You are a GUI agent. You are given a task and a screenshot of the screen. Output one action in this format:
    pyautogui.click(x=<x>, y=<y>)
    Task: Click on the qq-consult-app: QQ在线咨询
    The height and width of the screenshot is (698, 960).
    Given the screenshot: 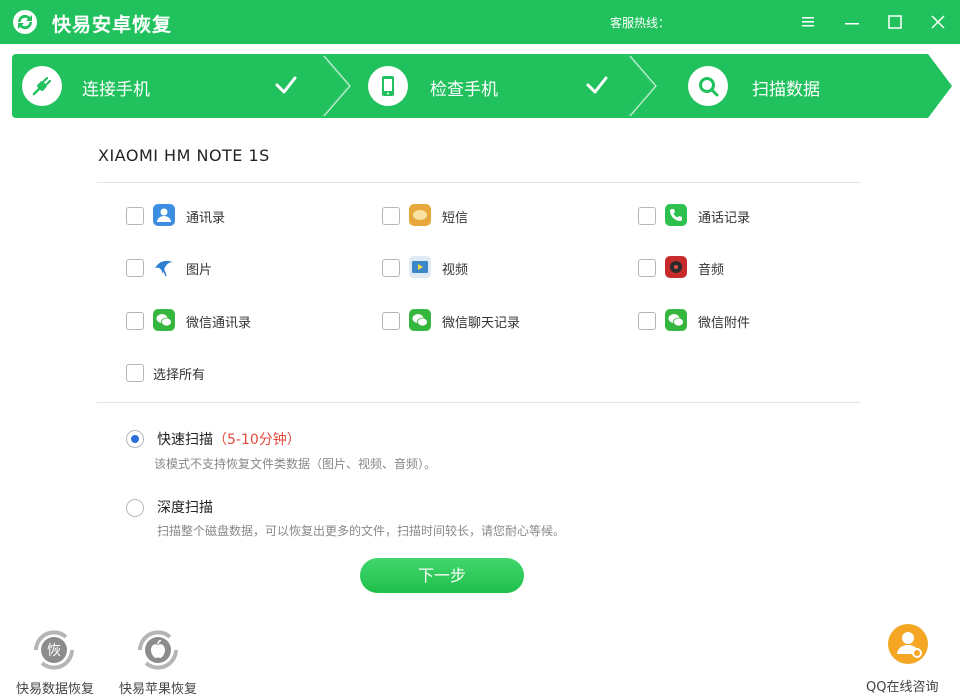 What is the action you would take?
    pyautogui.click(x=910, y=660)
    